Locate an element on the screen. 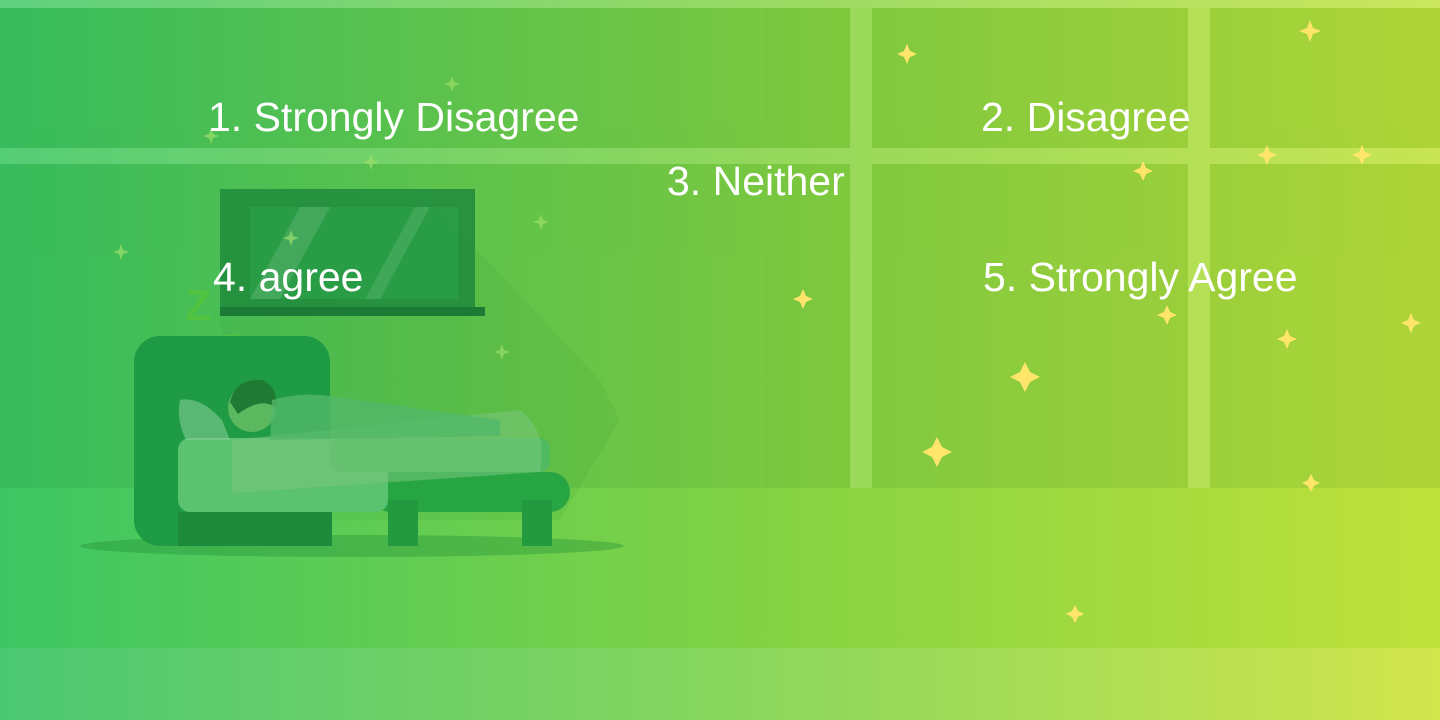 The width and height of the screenshot is (1440, 720). option-agree: 4. agree is located at coordinates (288, 277).